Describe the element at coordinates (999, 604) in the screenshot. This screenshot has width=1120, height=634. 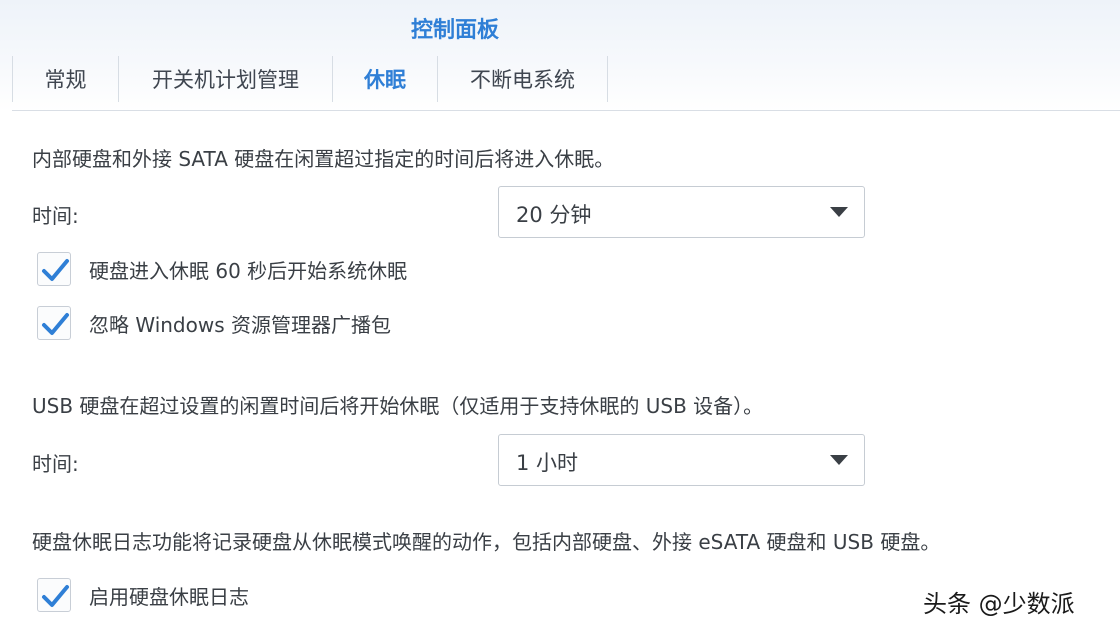
I see `watermark: 头条 @少数派` at that location.